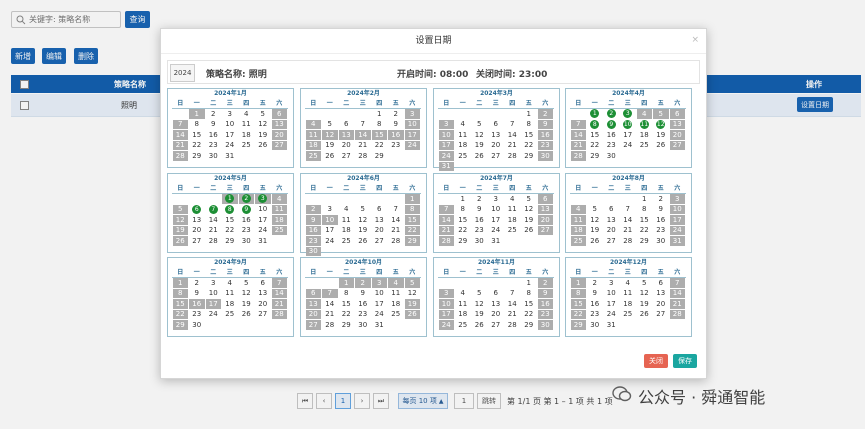 This screenshot has width=865, height=429. I want to click on day-cell: 31, so click(446, 166).